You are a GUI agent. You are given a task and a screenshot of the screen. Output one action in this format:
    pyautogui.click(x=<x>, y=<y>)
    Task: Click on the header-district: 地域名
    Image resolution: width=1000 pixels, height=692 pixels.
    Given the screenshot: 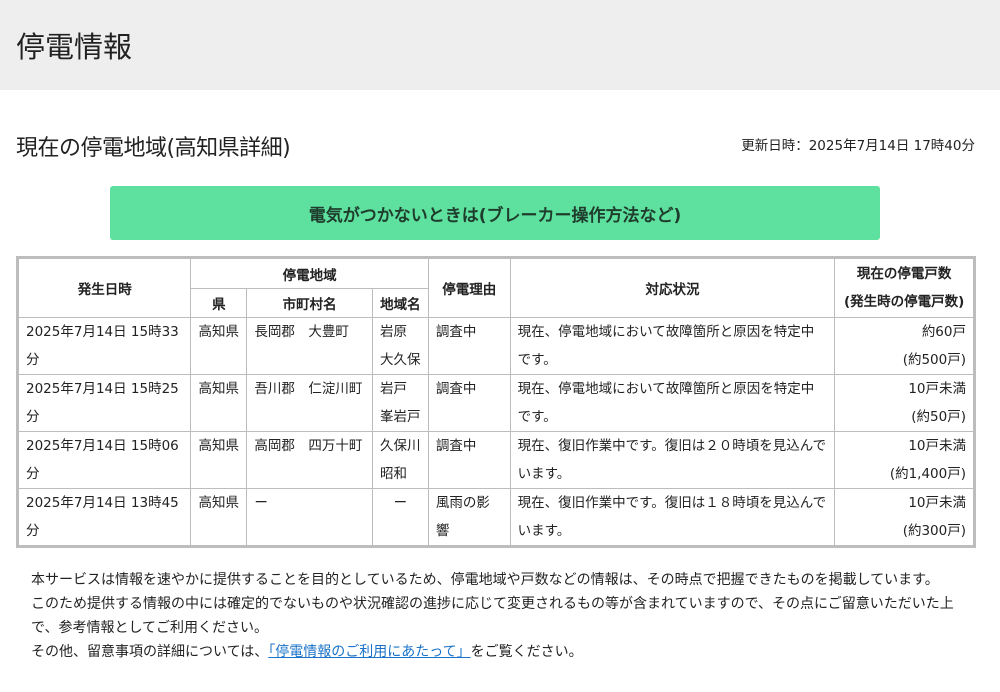 What is the action you would take?
    pyautogui.click(x=400, y=303)
    